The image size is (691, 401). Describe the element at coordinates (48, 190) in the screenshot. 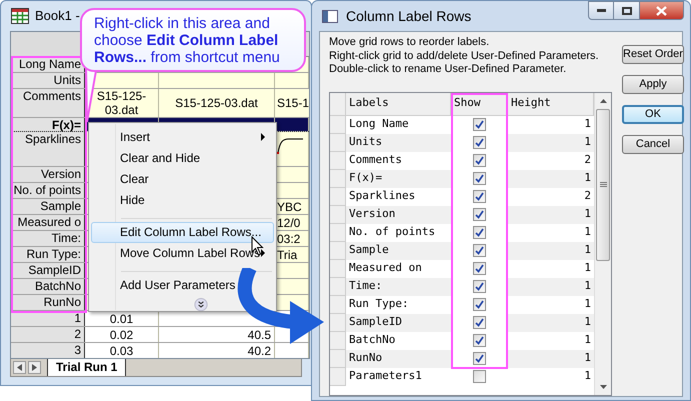

I see `row-label: No. of points` at that location.